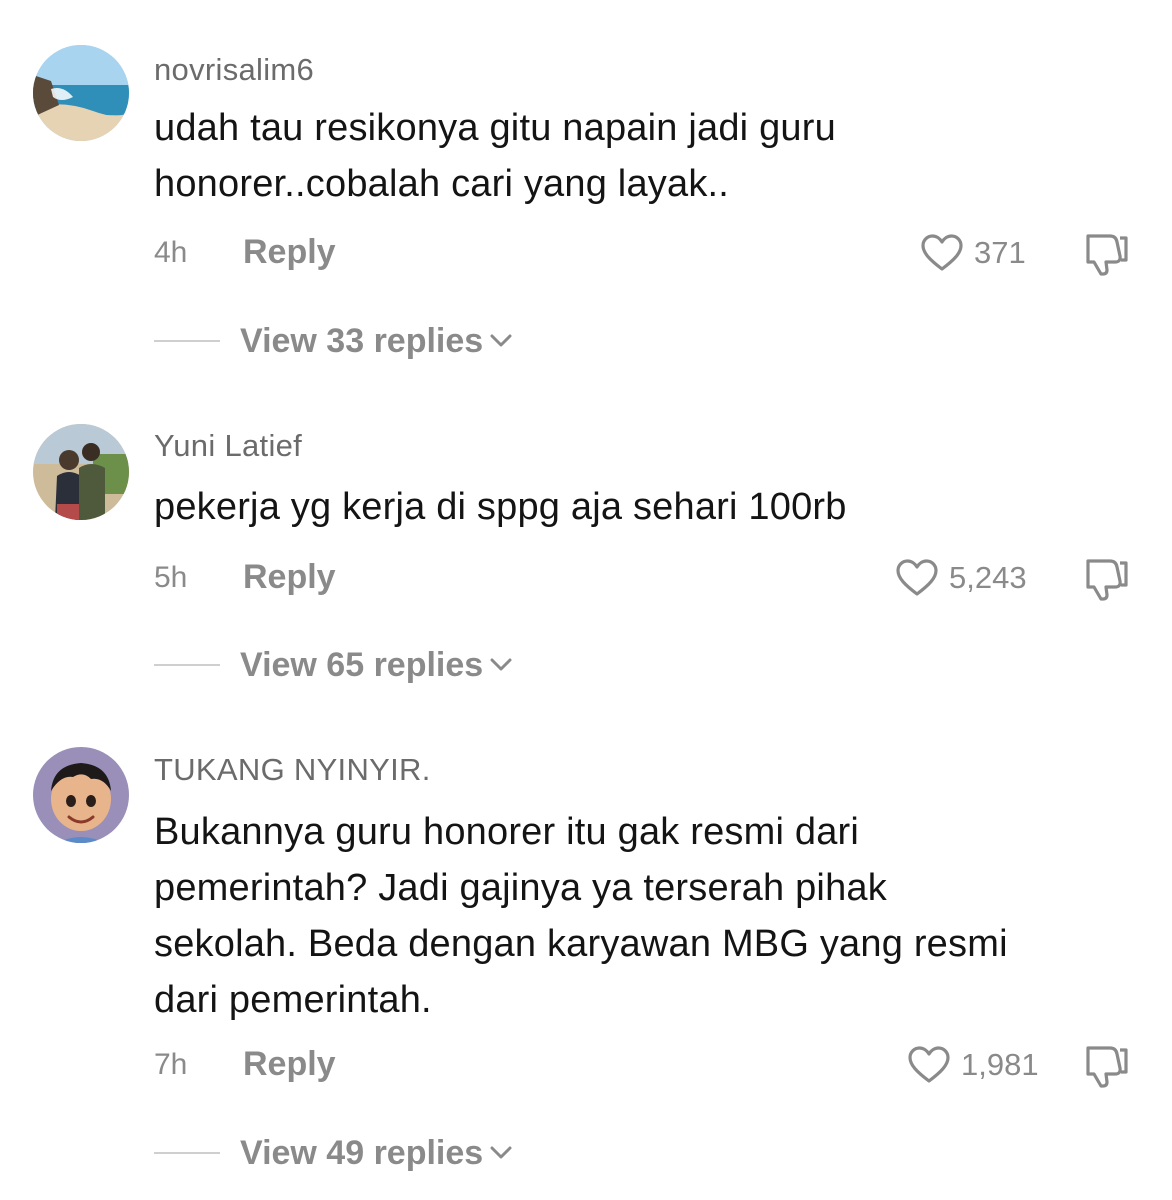 The height and width of the screenshot is (1200, 1172). What do you see at coordinates (973, 253) in the screenshot?
I see `like-button: 371` at bounding box center [973, 253].